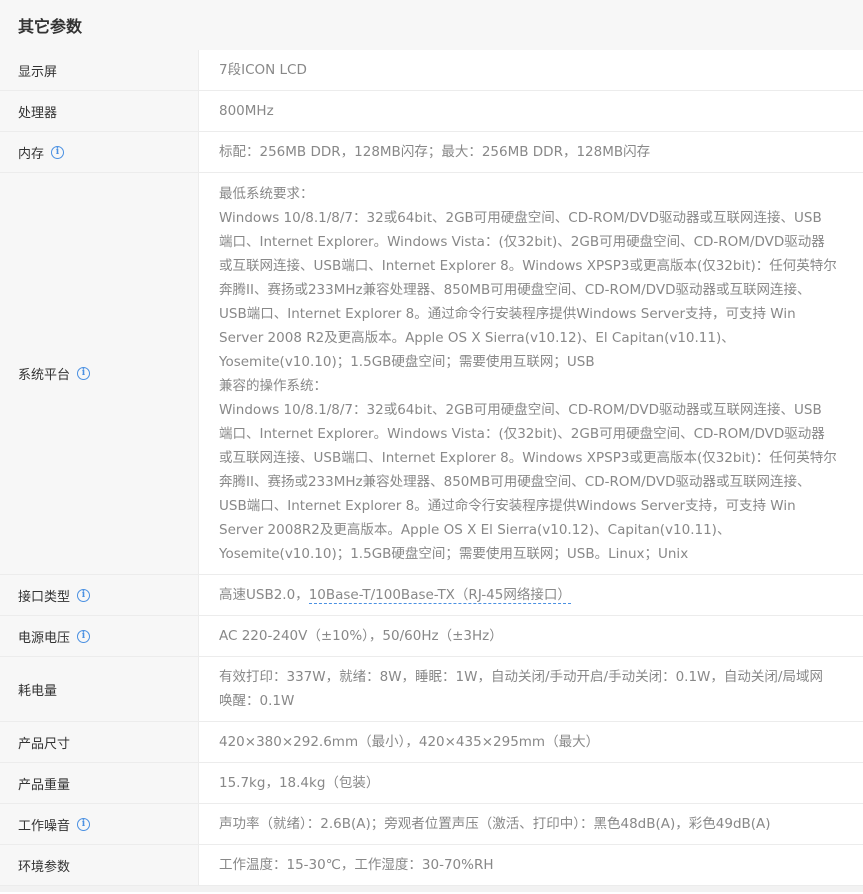 This screenshot has height=894, width=863. I want to click on section-title: 其它参数, so click(50, 26).